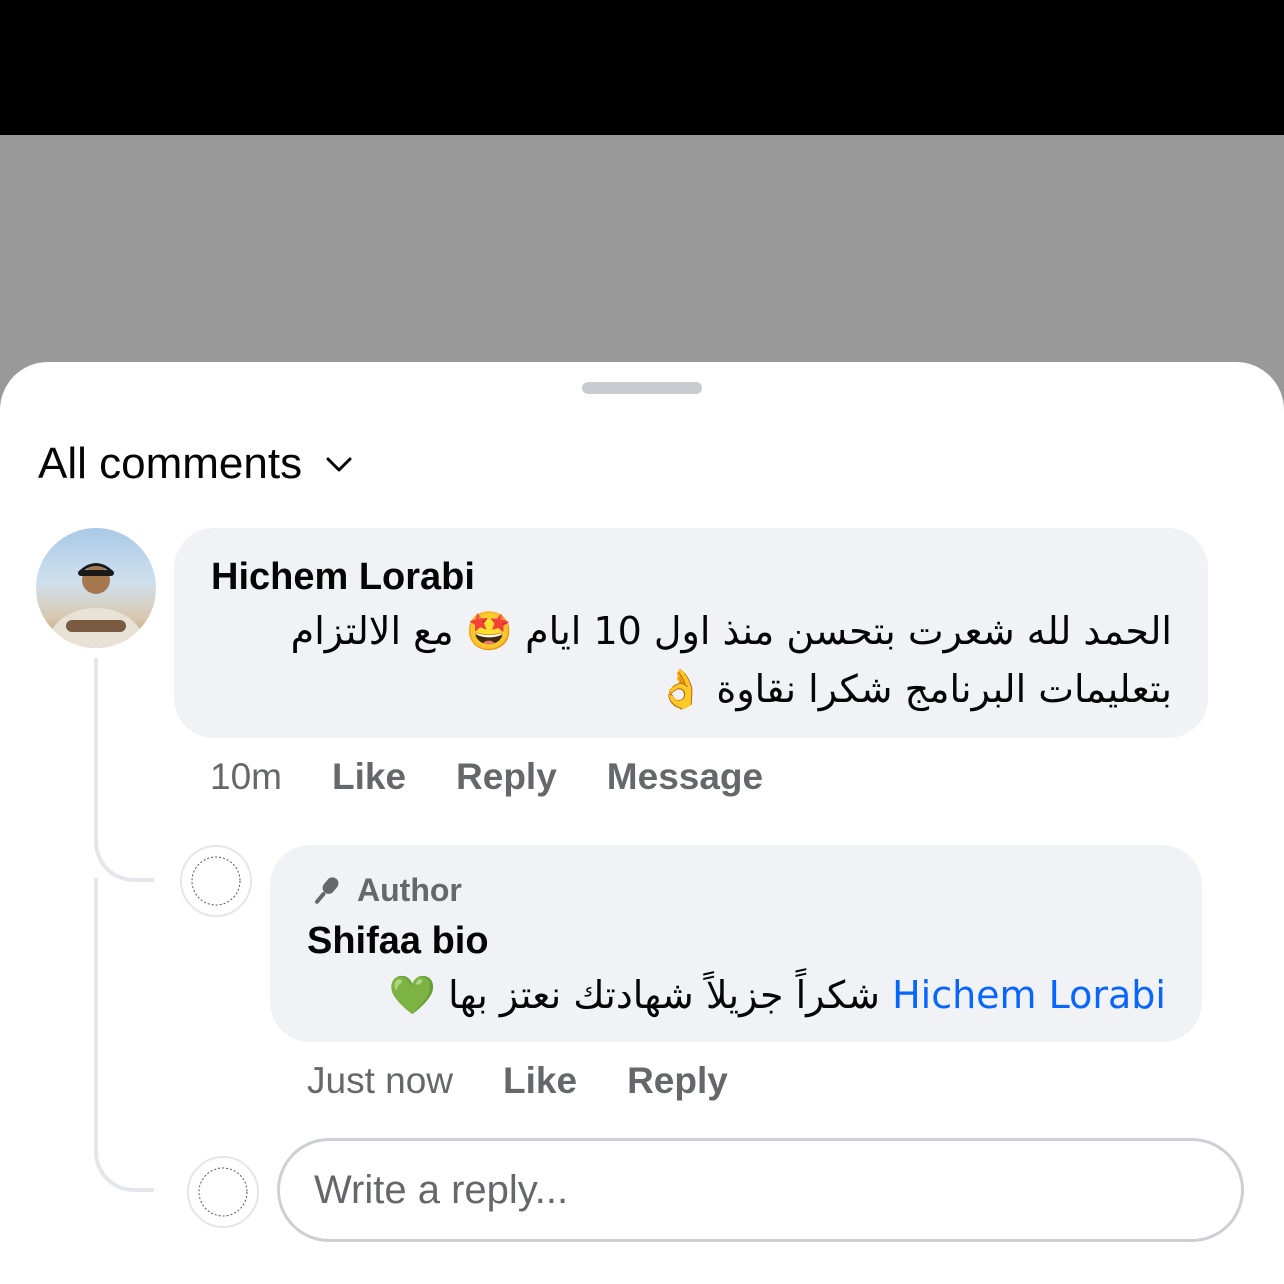 This screenshot has height=1284, width=1284. What do you see at coordinates (343, 577) in the screenshot?
I see `comment-author-name: Hichem Lorabi` at bounding box center [343, 577].